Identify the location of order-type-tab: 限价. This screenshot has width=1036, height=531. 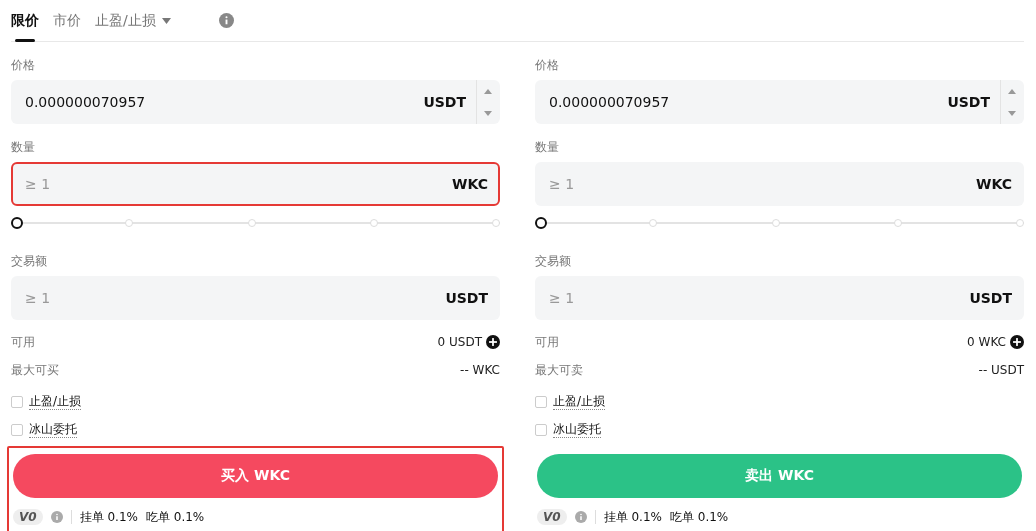
(25, 21).